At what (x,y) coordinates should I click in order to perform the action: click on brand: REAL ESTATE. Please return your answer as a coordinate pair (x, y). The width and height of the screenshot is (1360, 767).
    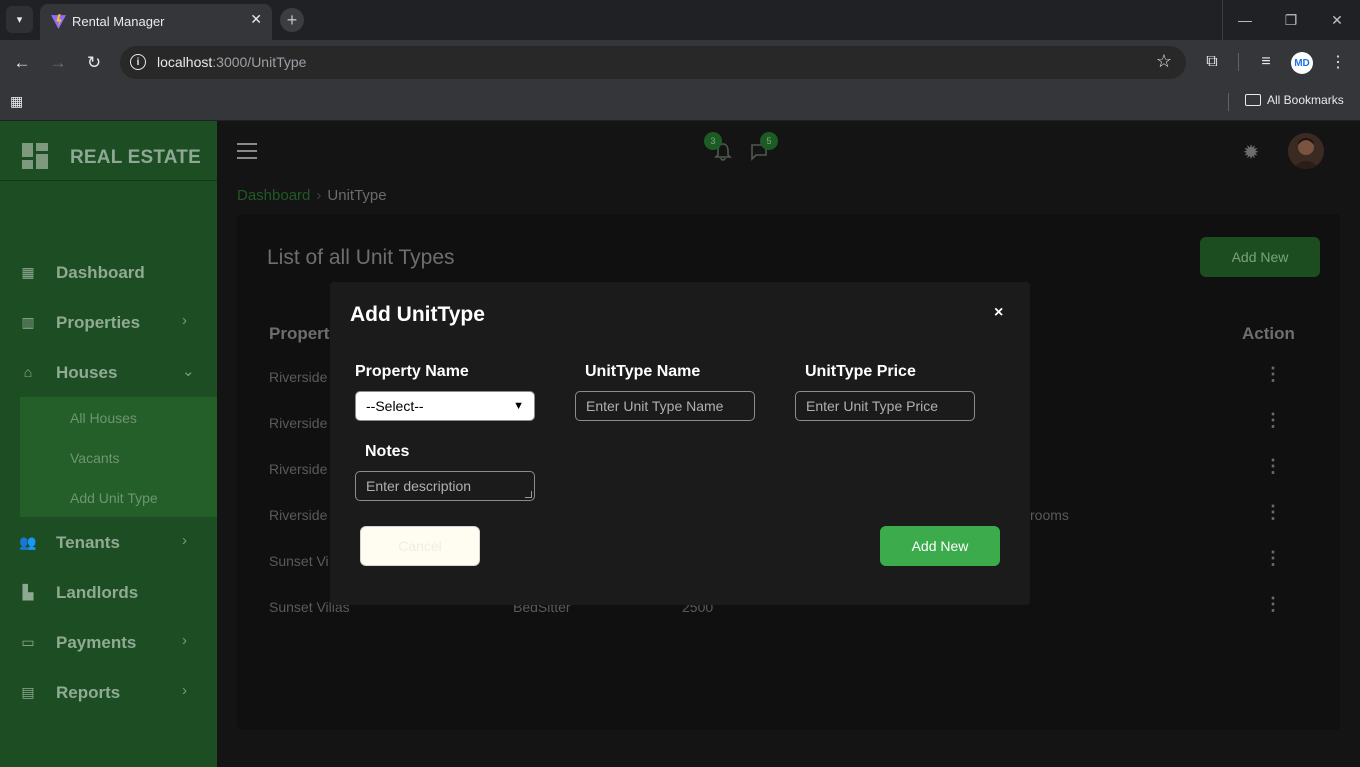
    Looking at the image, I should click on (108, 151).